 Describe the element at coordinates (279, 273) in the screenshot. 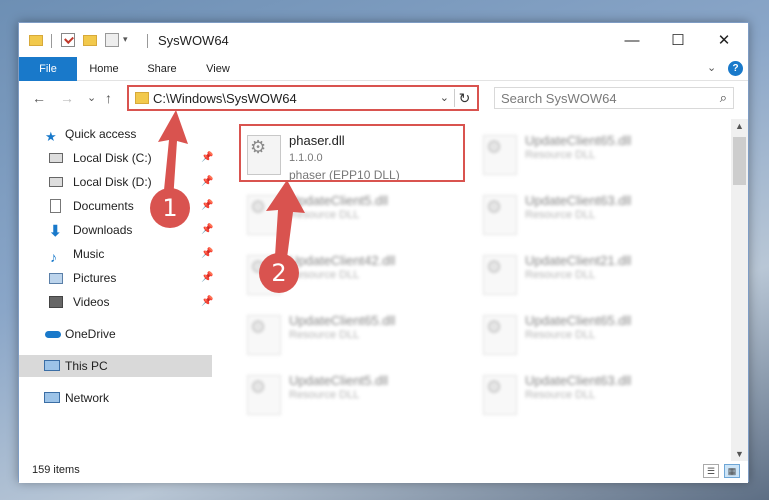

I see `step-2-badge: 2` at that location.